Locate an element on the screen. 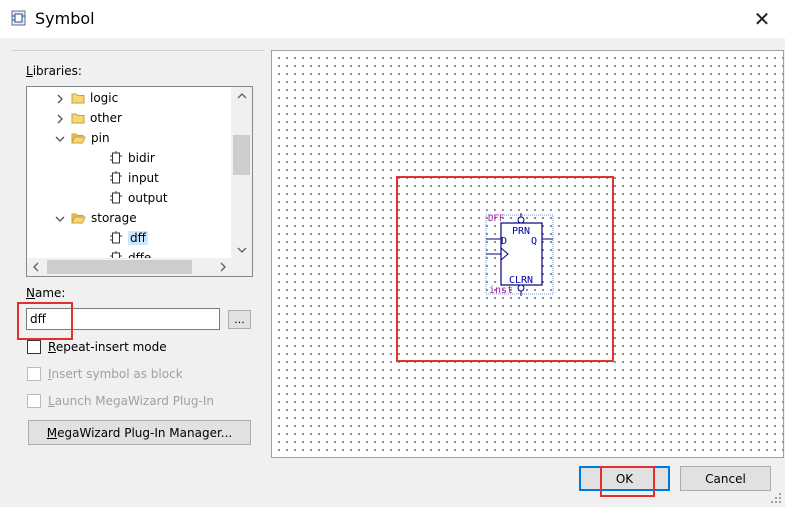  tree-item-label: dff is located at coordinates (138, 238).